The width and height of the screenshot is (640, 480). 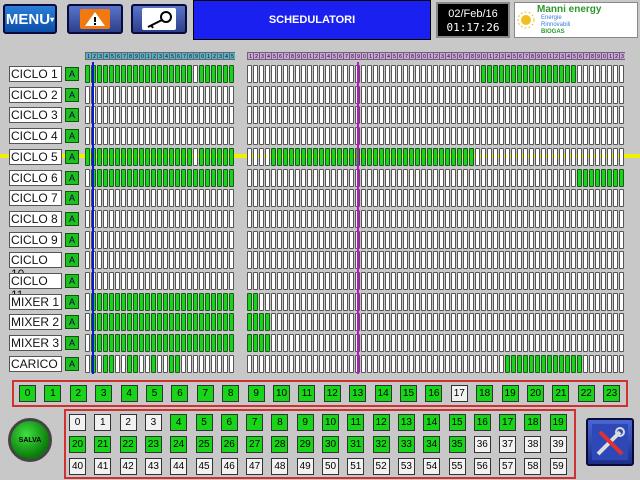 I want to click on minute-button: 54, so click(x=432, y=466).